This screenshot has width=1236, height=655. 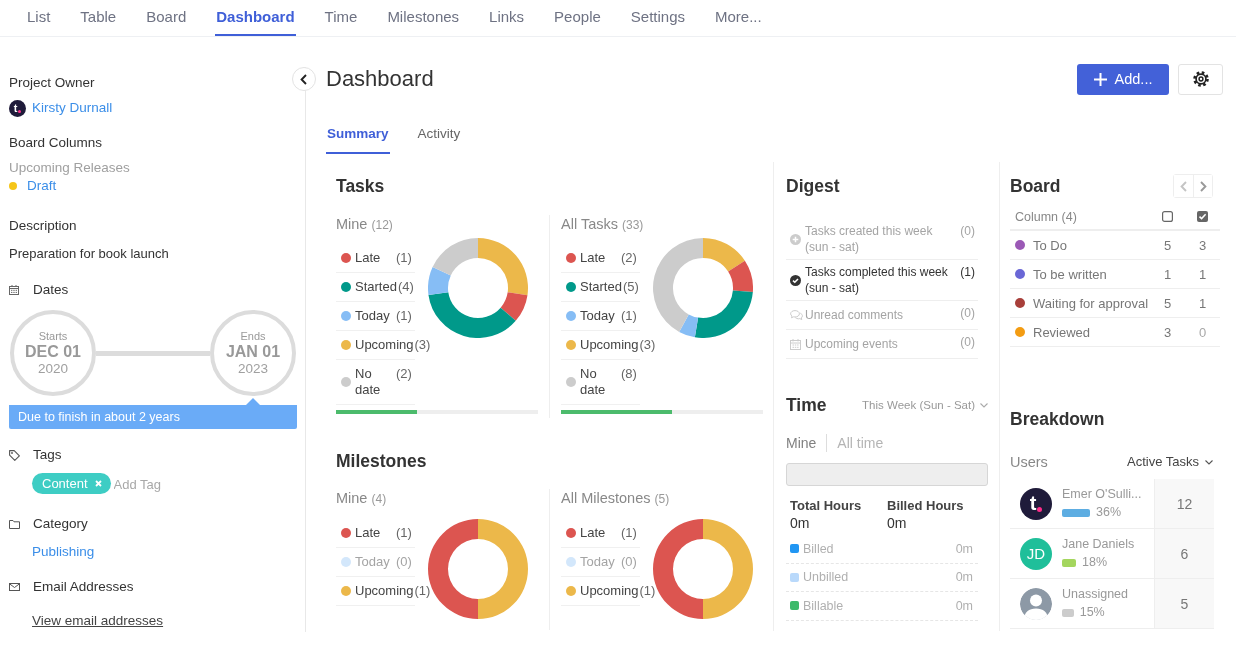 What do you see at coordinates (826, 577) in the screenshot?
I see `legend-label: Unbilled` at bounding box center [826, 577].